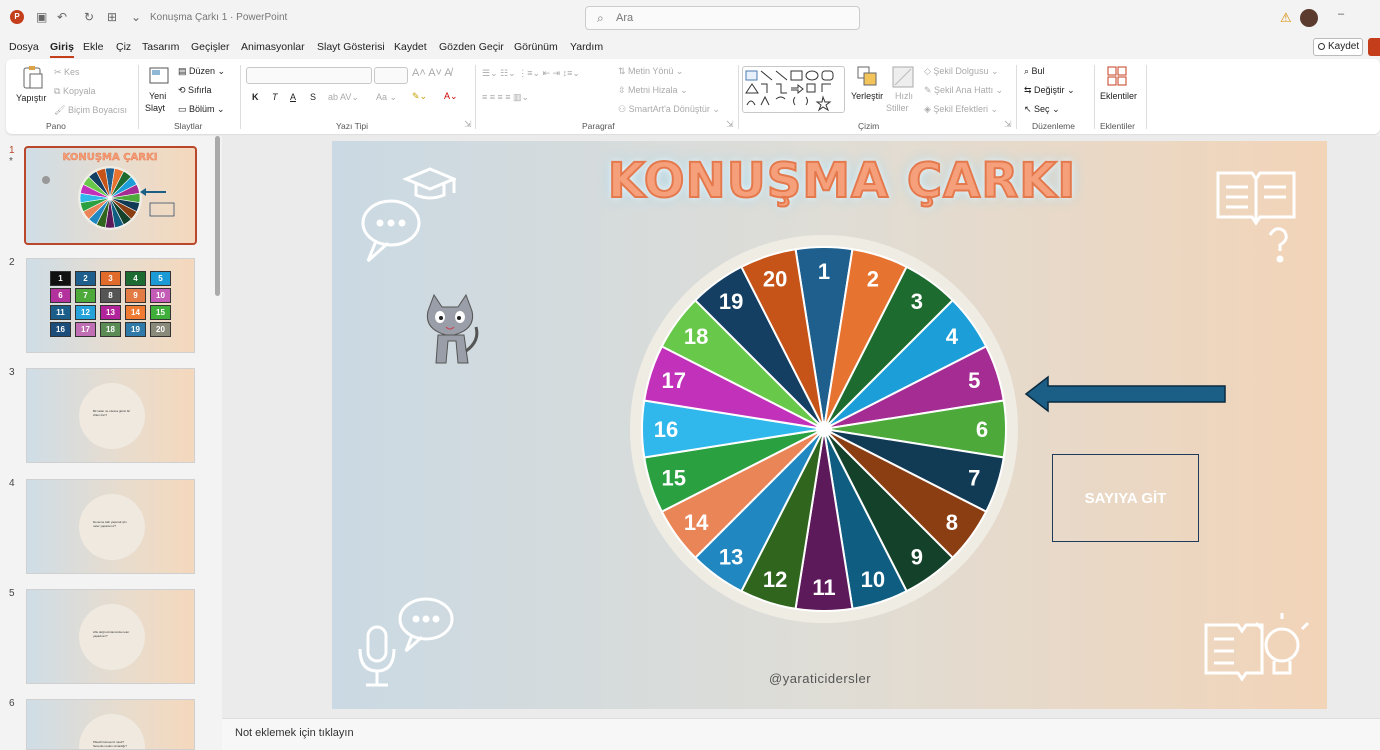 Image resolution: width=1380 pixels, height=750 pixels. I want to click on copy-button: ⧉ Kopyala, so click(74, 91).